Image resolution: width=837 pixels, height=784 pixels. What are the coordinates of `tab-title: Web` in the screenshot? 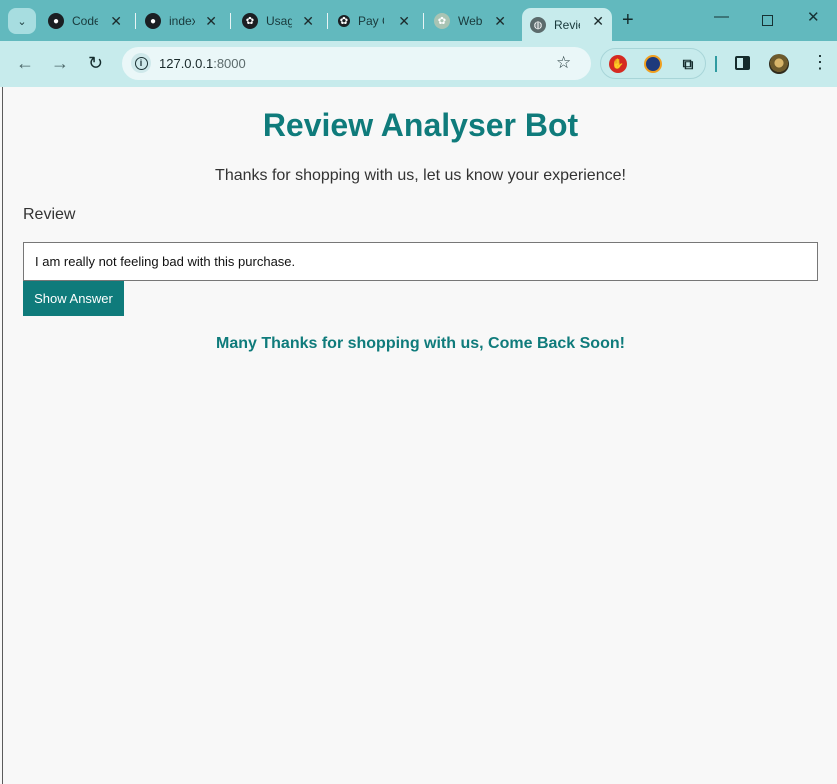 It's located at (470, 21).